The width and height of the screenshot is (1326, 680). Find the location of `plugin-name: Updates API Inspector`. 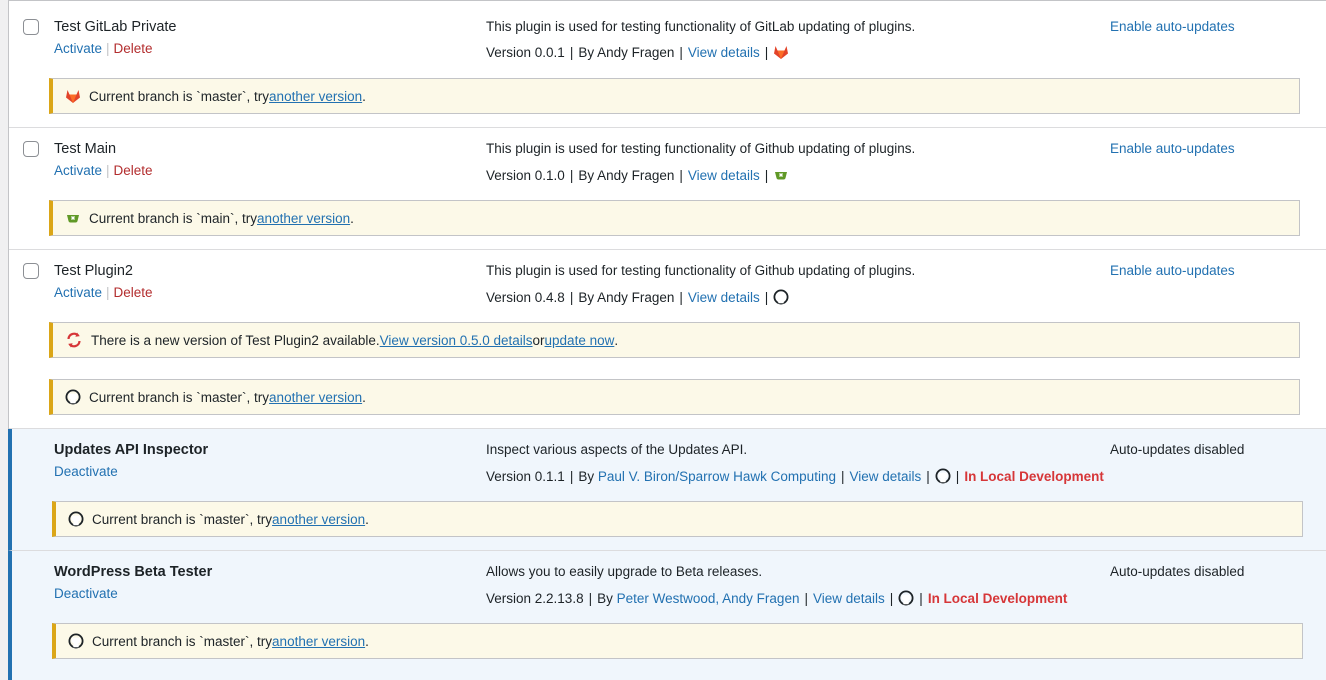

plugin-name: Updates API Inspector is located at coordinates (131, 450).